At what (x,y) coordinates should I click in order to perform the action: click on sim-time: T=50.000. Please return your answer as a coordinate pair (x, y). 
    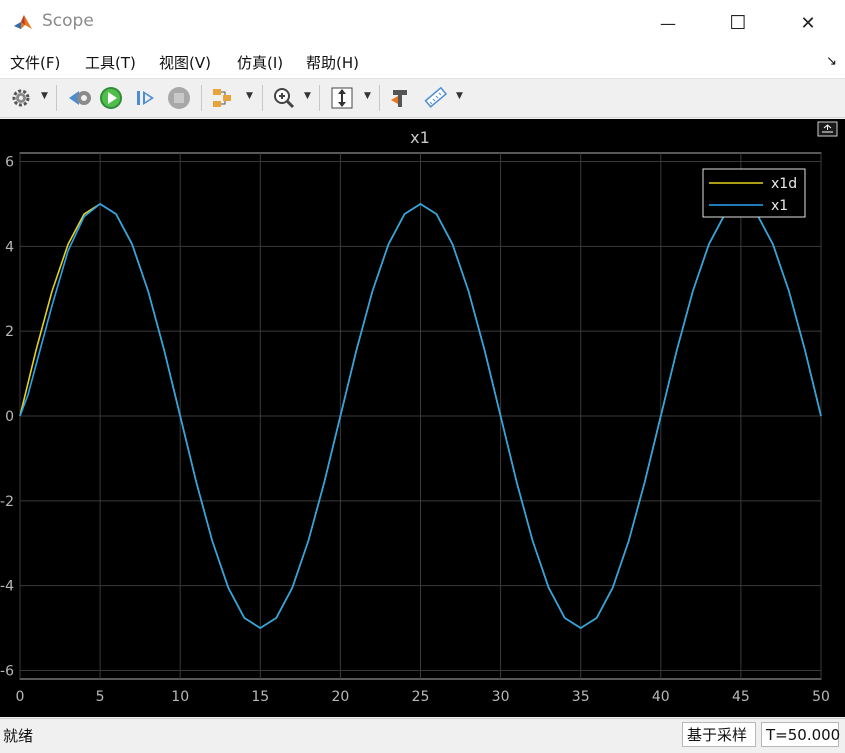
    Looking at the image, I should click on (800, 734).